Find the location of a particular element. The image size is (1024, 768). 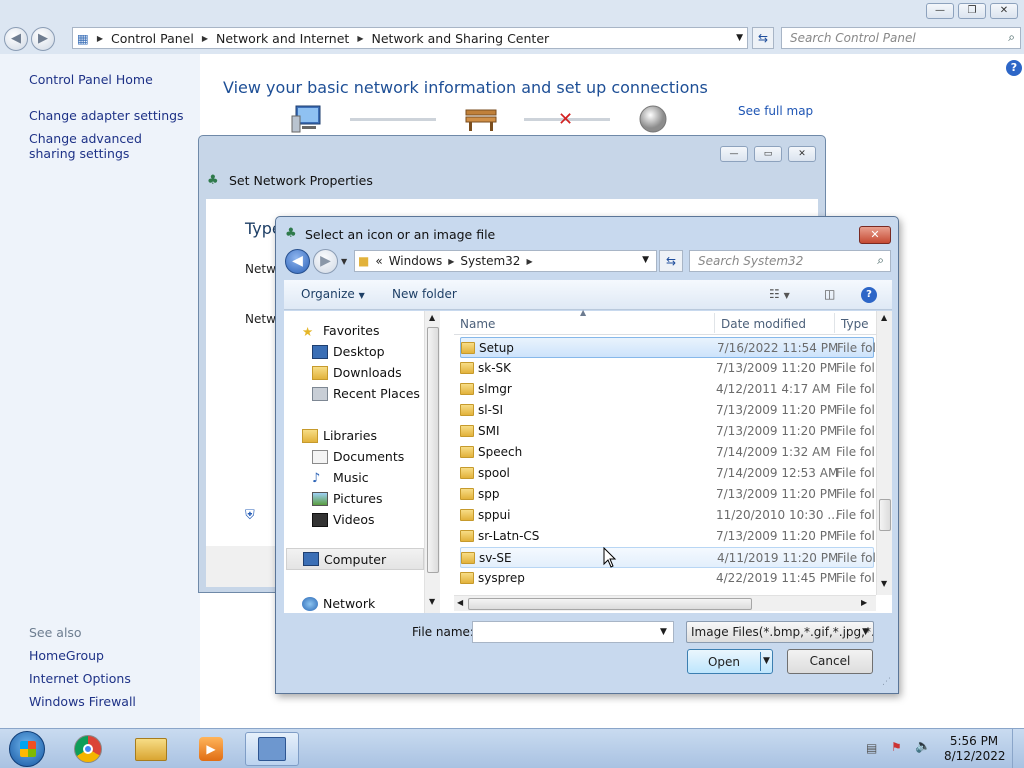

nav-network: Network is located at coordinates (338, 603).